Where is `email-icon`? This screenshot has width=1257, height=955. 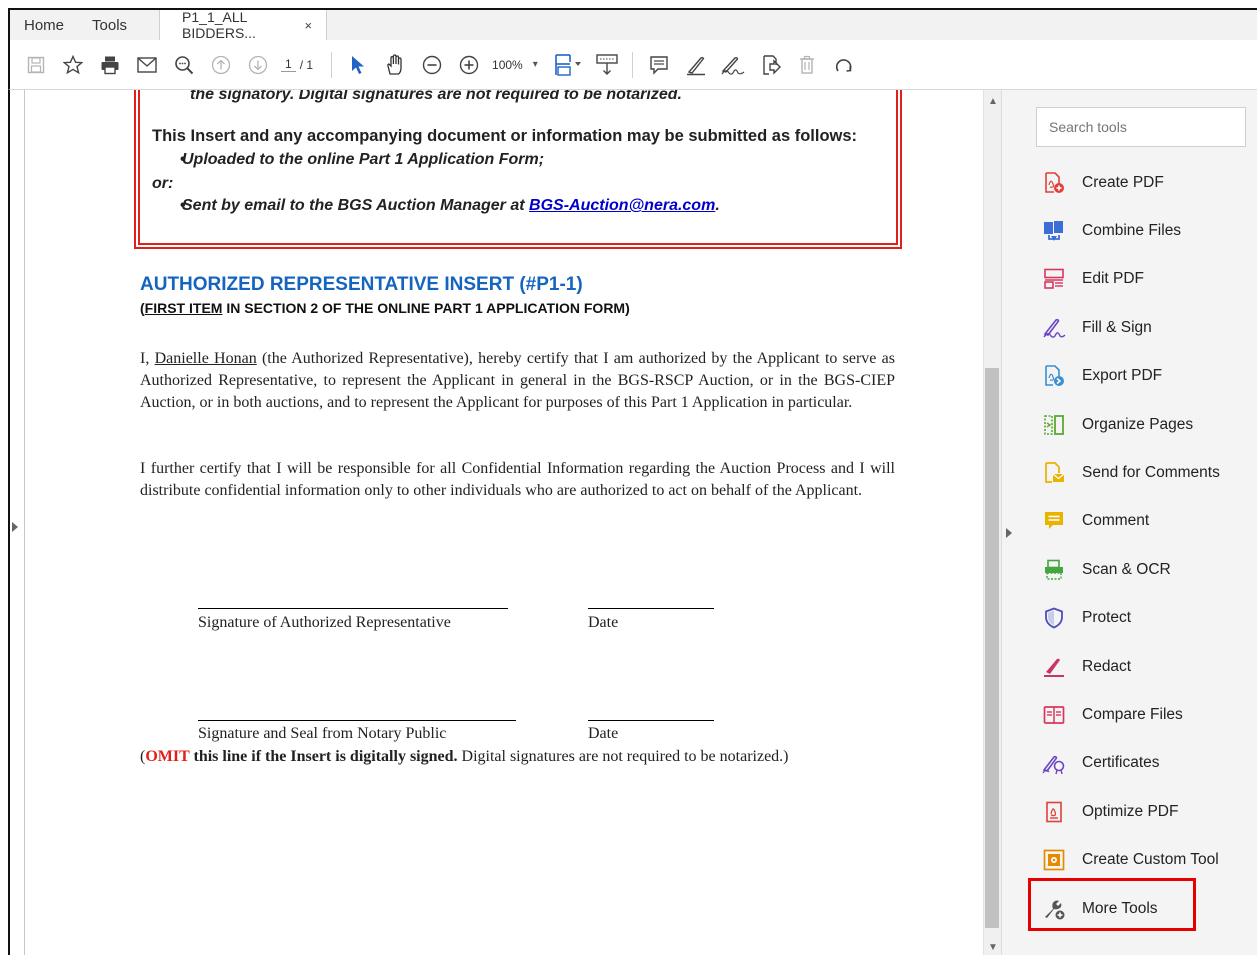 email-icon is located at coordinates (147, 65).